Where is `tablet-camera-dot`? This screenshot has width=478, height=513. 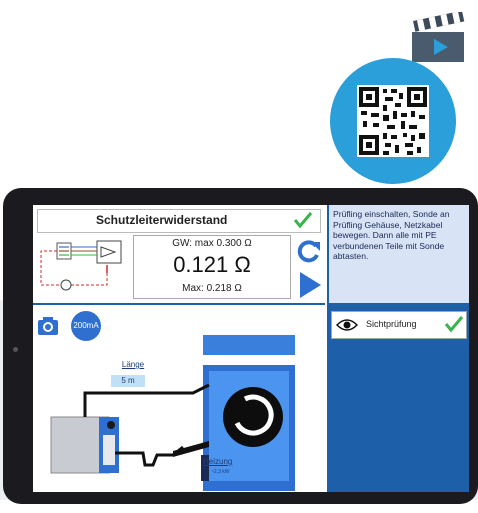 tablet-camera-dot is located at coordinates (15, 349).